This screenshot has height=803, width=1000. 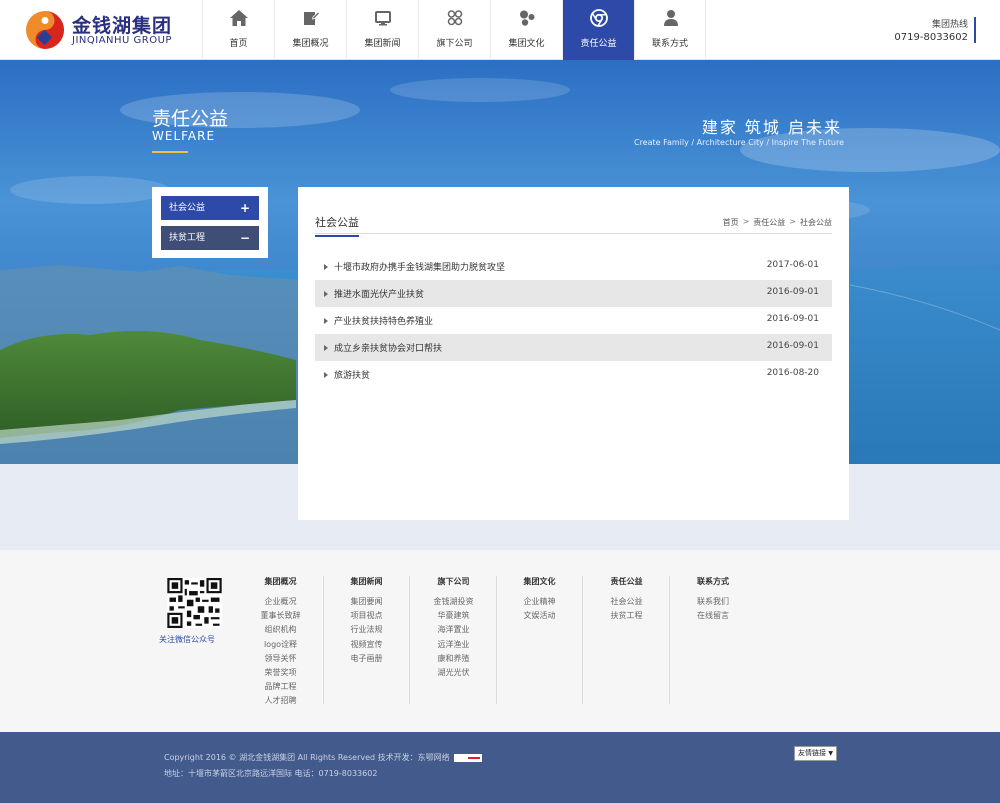 I want to click on list-item: 推进水面光伏产业扶贫 2016-09-01, so click(x=573, y=293).